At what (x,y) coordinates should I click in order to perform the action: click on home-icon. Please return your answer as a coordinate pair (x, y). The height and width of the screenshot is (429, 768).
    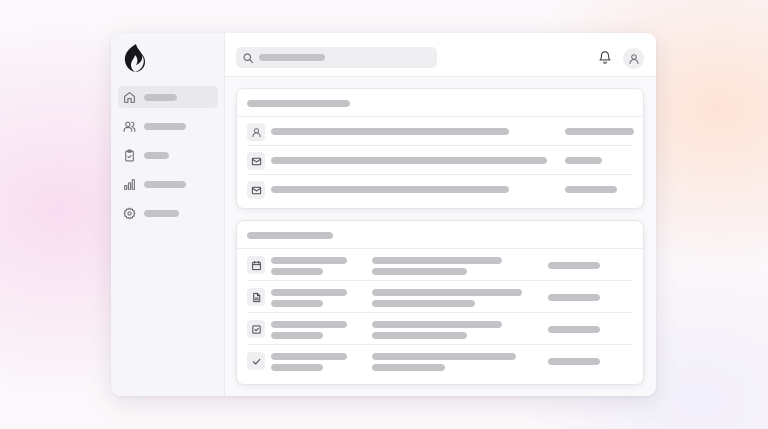
    Looking at the image, I should click on (129, 97).